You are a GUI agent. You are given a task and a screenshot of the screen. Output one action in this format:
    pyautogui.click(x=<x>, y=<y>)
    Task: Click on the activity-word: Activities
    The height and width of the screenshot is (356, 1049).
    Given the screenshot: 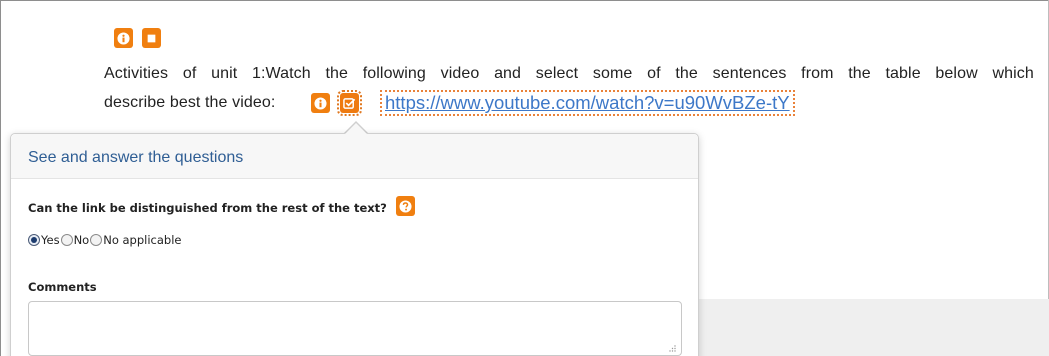 What is the action you would take?
    pyautogui.click(x=136, y=73)
    